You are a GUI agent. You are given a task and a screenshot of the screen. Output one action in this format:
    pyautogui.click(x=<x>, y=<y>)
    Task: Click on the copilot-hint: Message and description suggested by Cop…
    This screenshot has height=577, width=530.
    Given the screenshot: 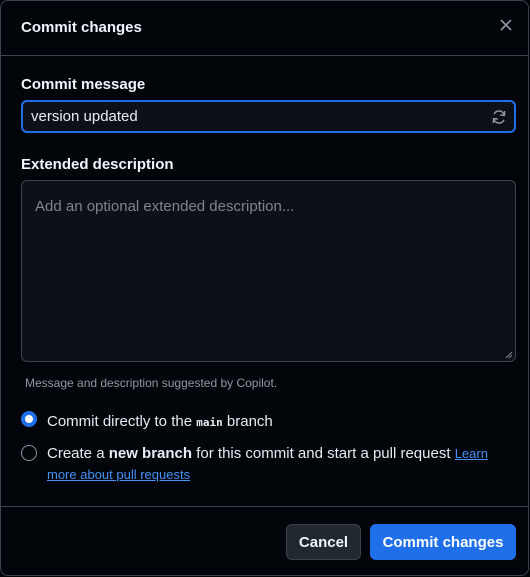 What is the action you would take?
    pyautogui.click(x=151, y=383)
    